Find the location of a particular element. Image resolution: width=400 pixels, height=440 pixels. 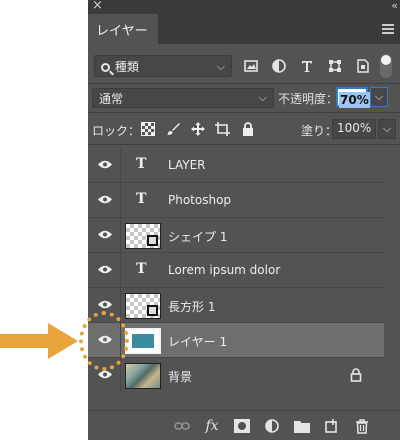

adjustment-filter-icon is located at coordinates (279, 66).